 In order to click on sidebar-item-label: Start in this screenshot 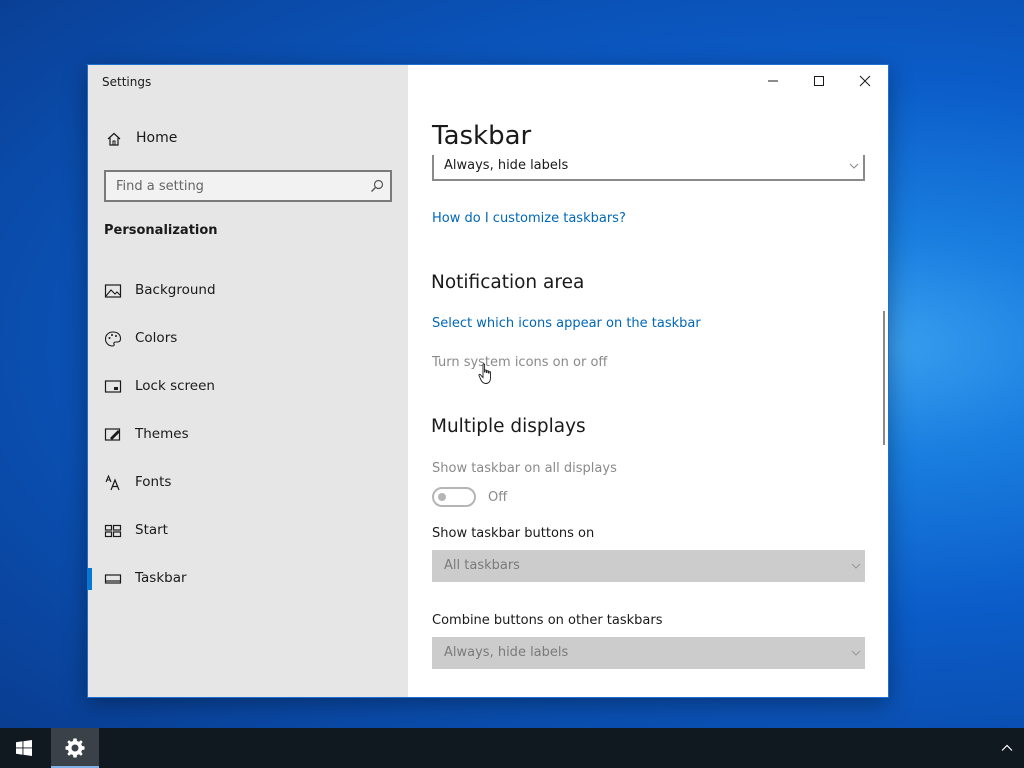, I will do `click(151, 530)`.